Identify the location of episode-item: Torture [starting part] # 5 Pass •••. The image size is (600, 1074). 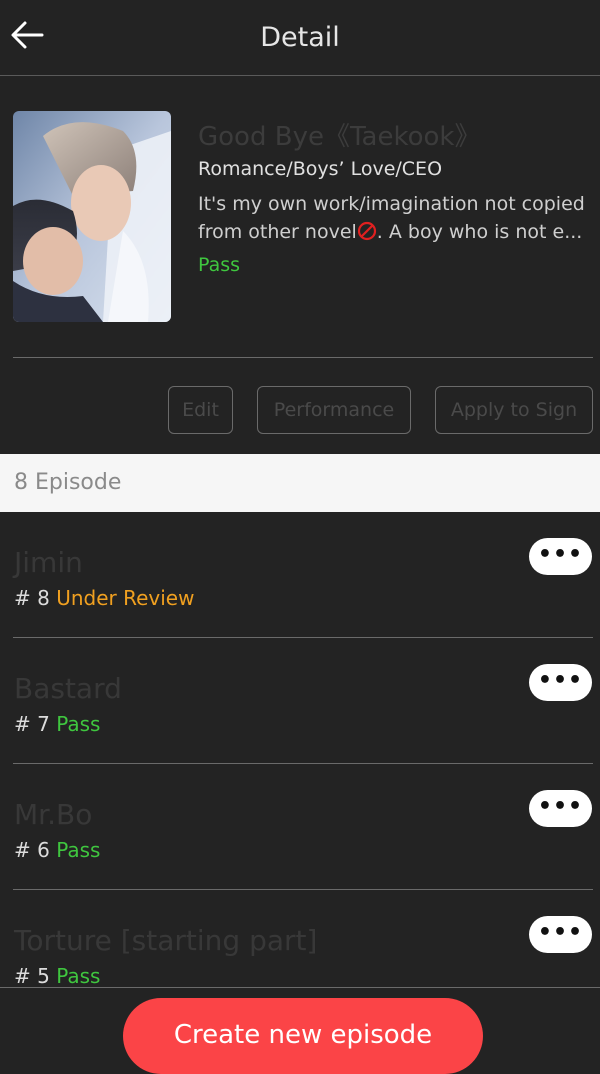
(300, 939).